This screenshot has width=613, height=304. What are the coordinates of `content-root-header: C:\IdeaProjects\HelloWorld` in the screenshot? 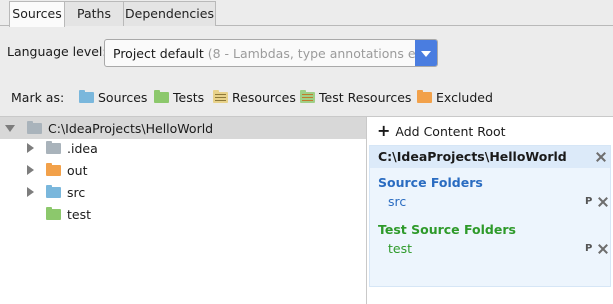 It's located at (490, 157).